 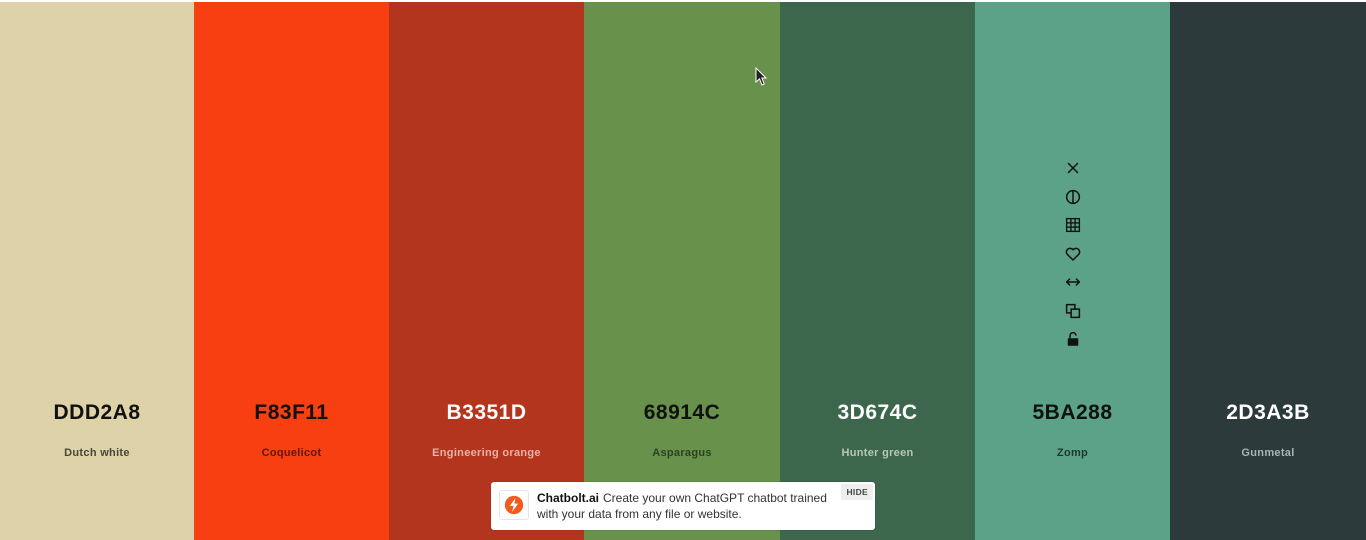 I want to click on save-color-button, so click(x=1073, y=254).